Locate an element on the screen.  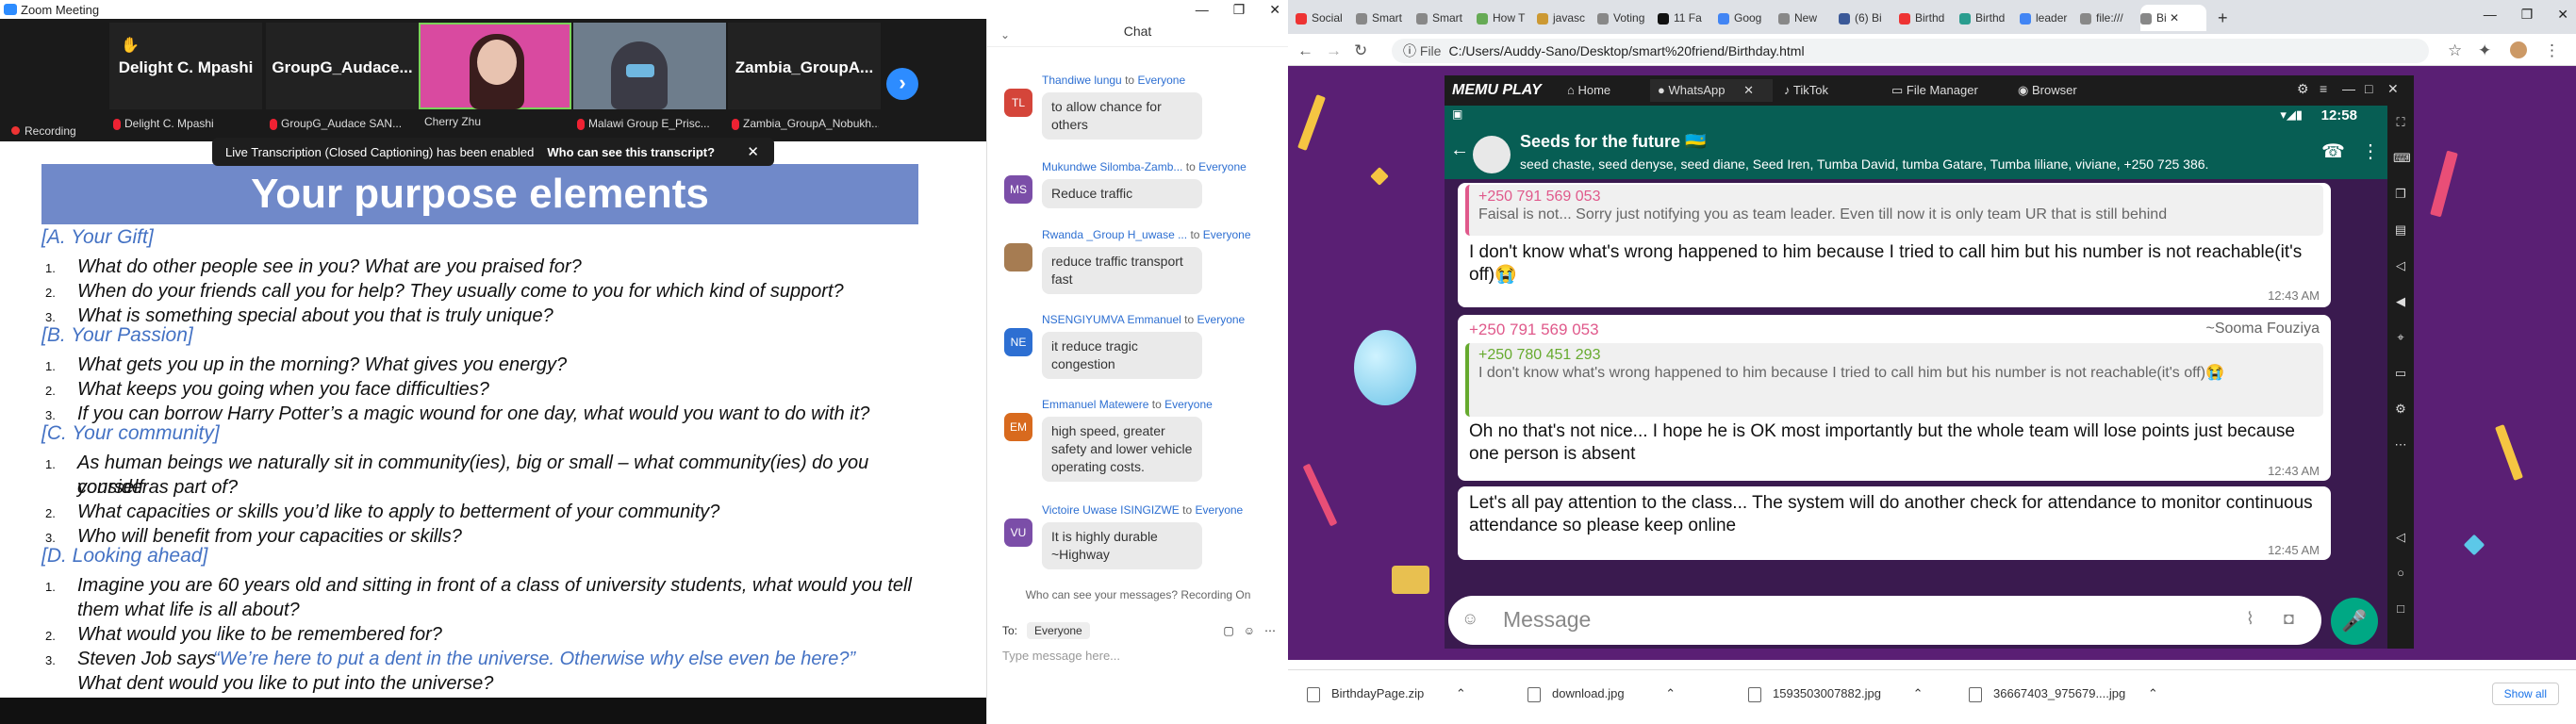
reload-icon: ↻ is located at coordinates (1360, 50).